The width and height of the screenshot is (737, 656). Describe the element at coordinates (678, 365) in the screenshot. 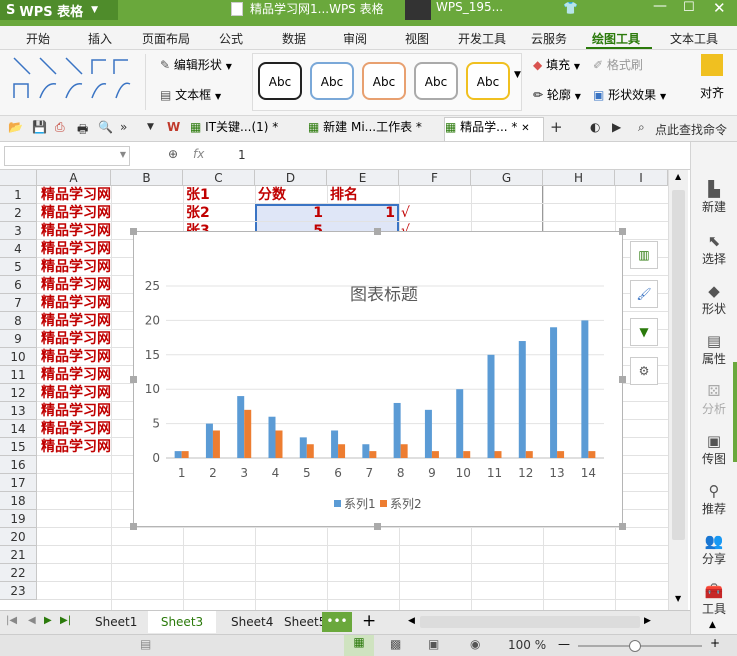

I see `scroll-thumb` at that location.